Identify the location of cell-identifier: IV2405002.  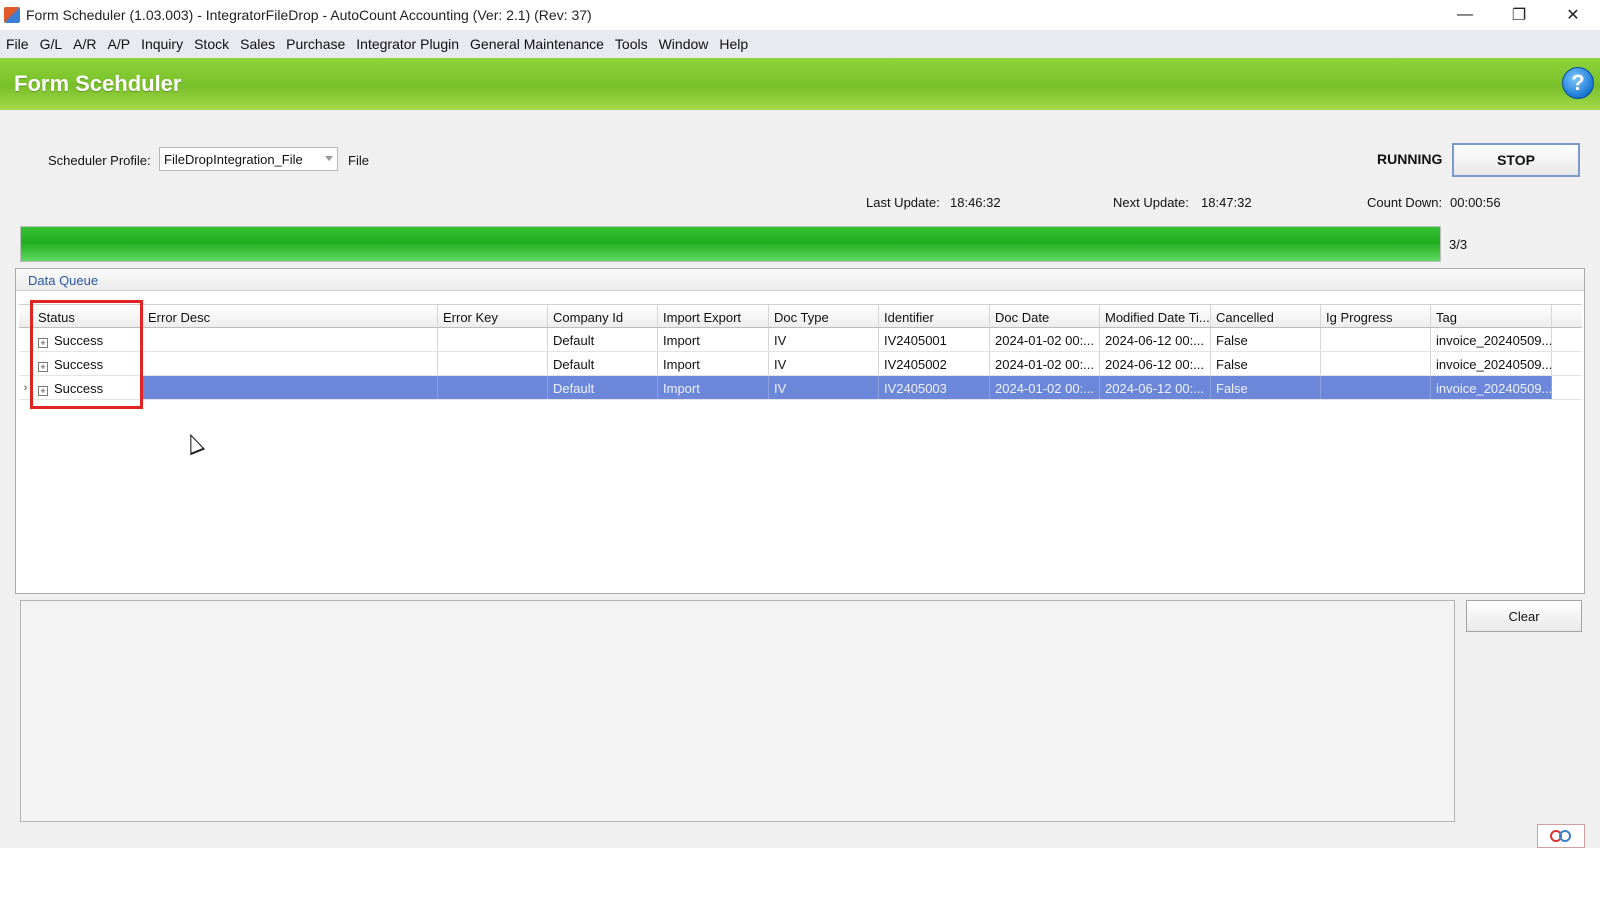
(934, 363).